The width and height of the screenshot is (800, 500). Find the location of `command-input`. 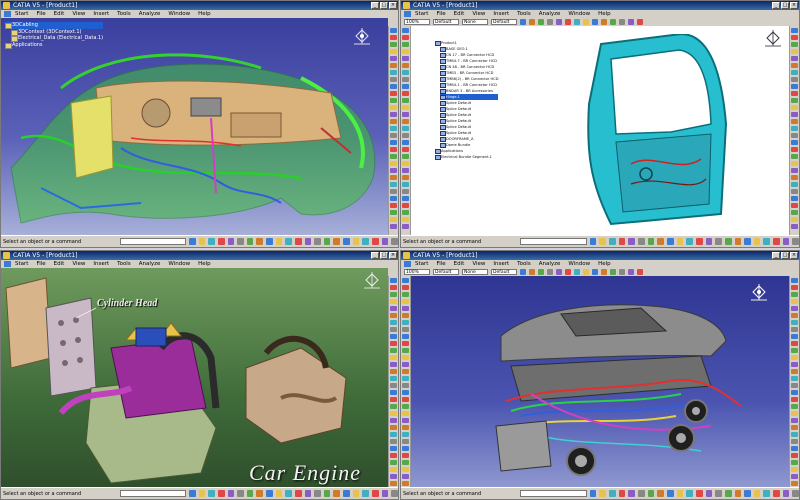

command-input is located at coordinates (553, 241).